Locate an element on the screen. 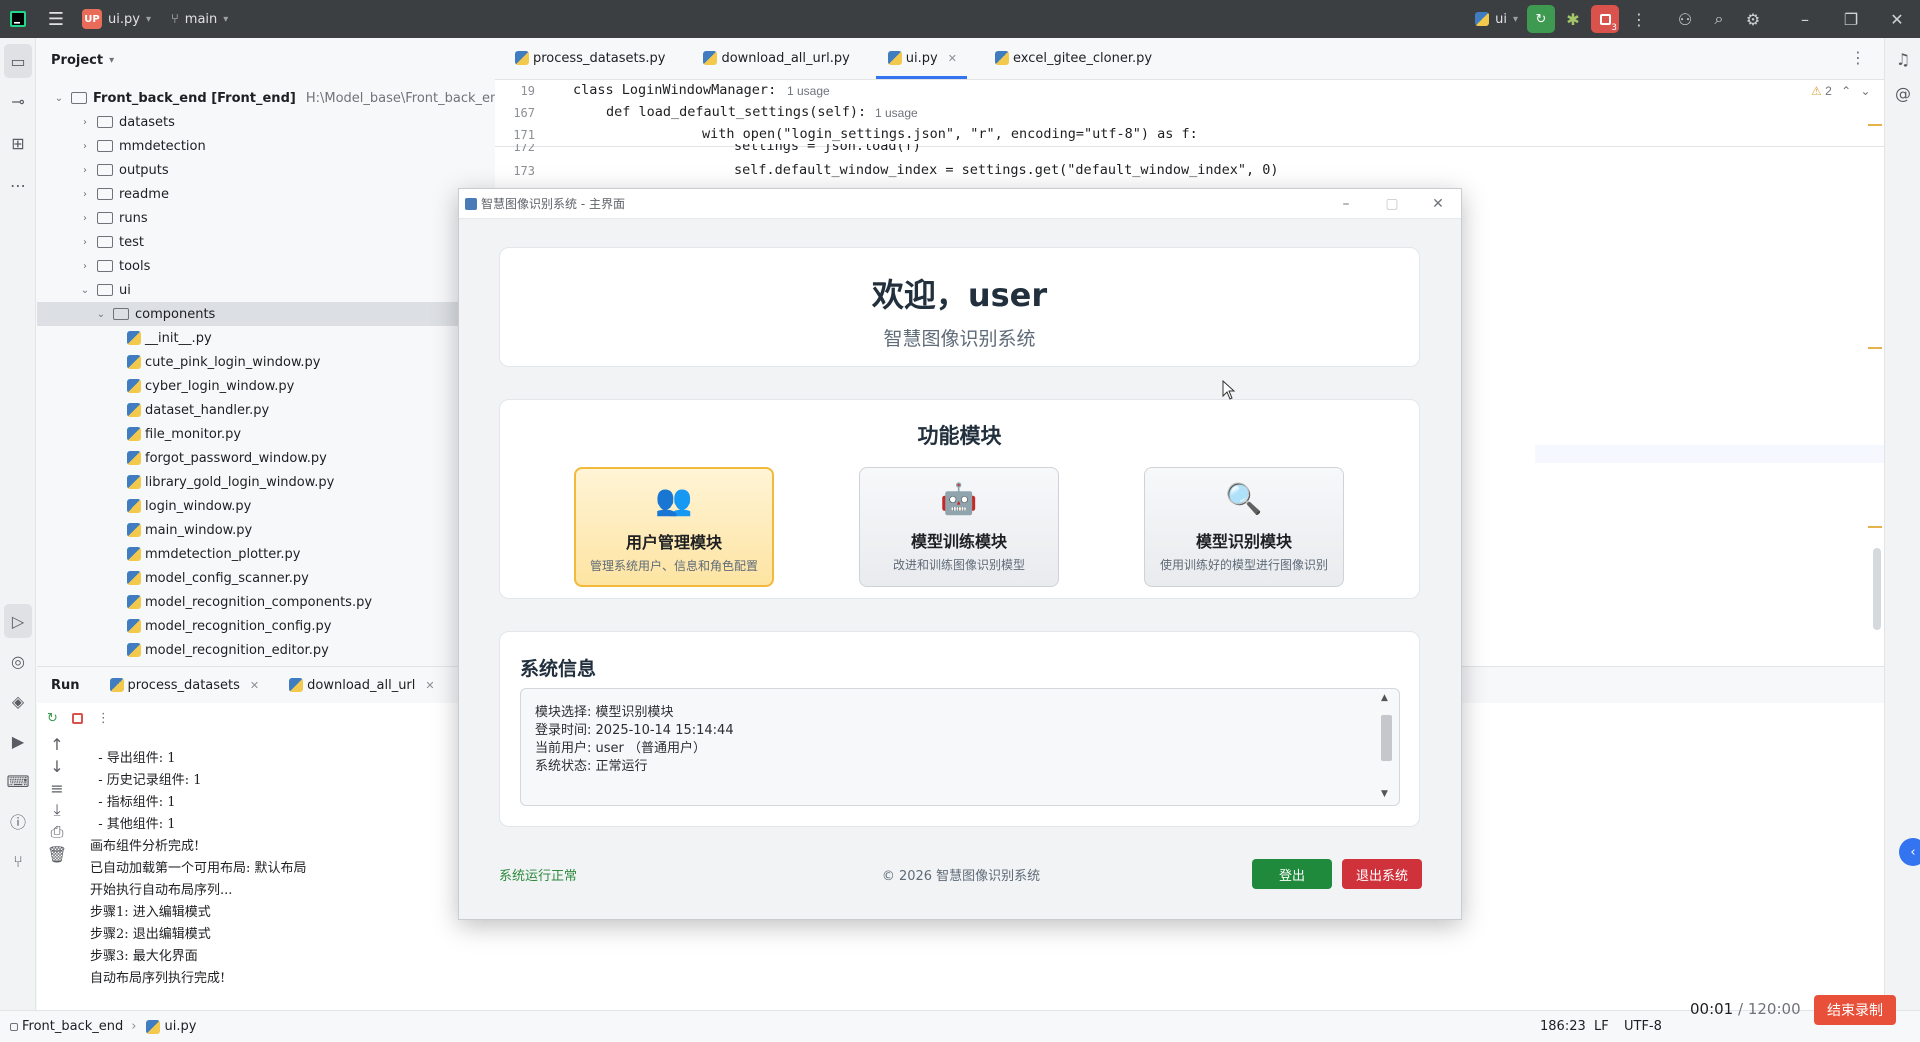 The image size is (1920, 1042). tree-item: › readme is located at coordinates (265, 194).